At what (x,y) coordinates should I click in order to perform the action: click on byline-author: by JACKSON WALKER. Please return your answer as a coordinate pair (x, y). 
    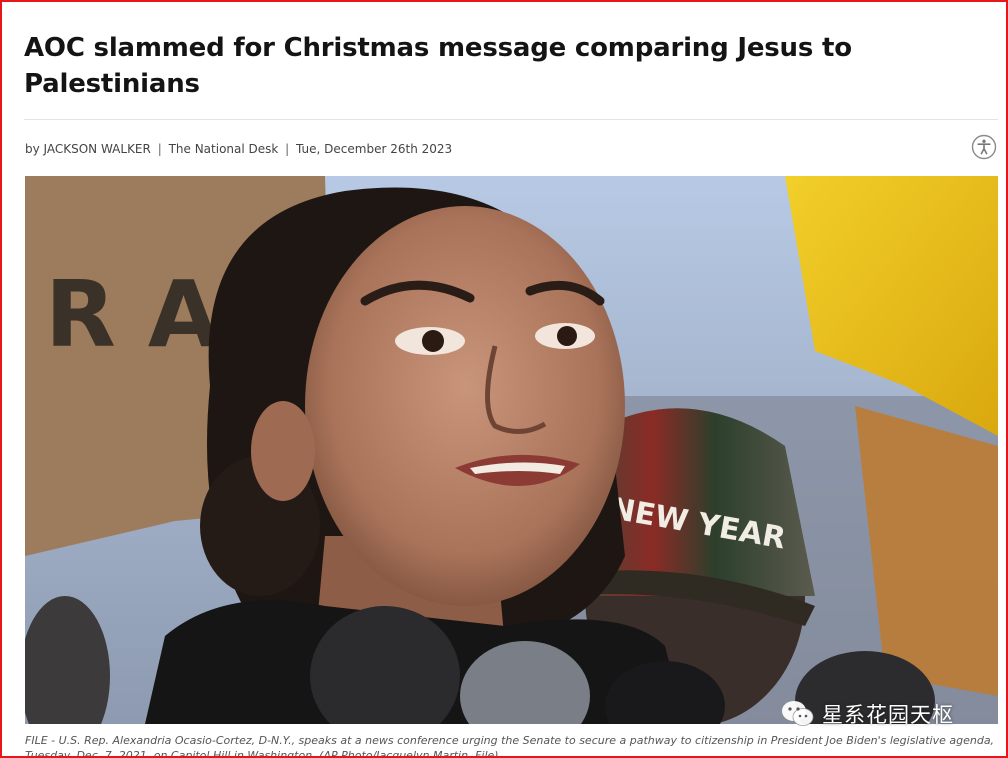
    Looking at the image, I should click on (88, 149).